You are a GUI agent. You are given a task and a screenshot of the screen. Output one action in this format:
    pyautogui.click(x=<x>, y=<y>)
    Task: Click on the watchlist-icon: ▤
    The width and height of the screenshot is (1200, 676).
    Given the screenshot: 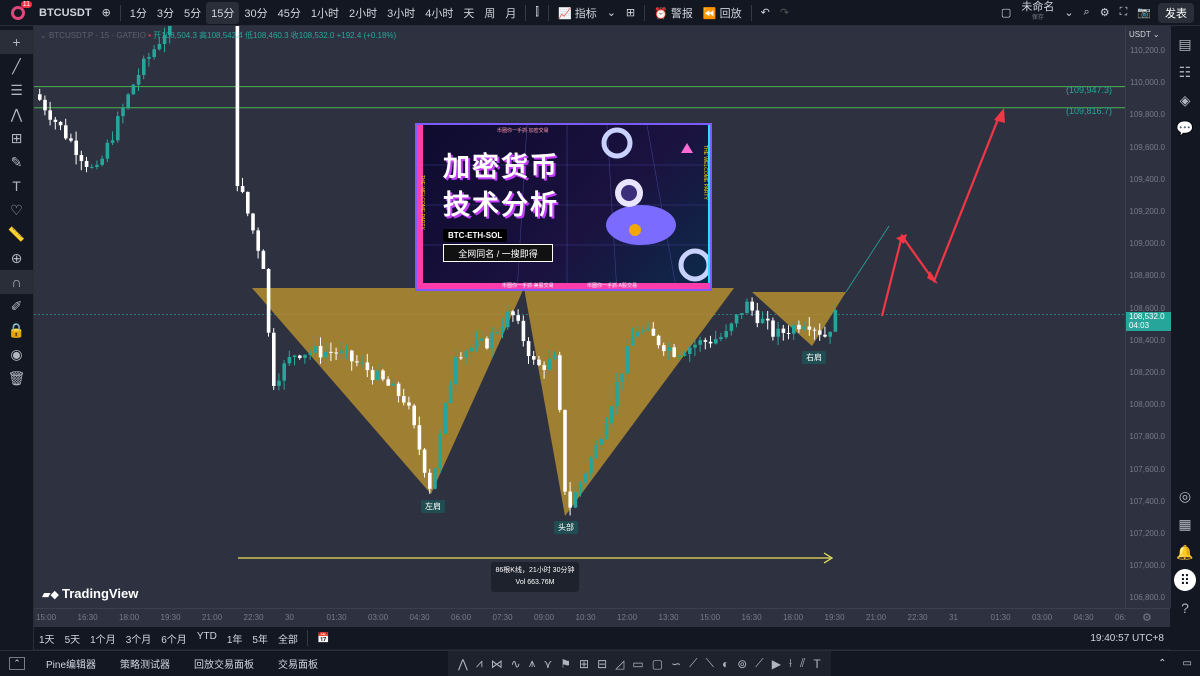 What is the action you would take?
    pyautogui.click(x=1185, y=44)
    